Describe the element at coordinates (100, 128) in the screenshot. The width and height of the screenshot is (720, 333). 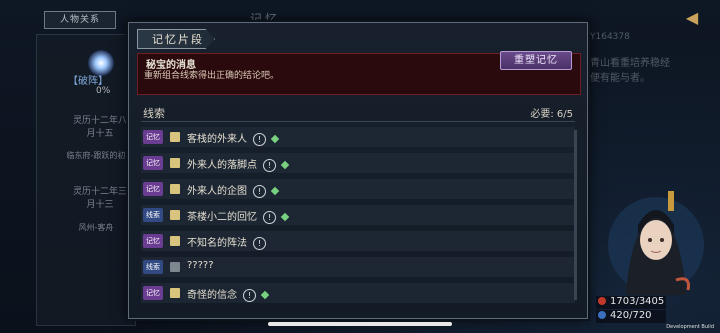
I see `timeline-date: 灵历十二年八月十五` at that location.